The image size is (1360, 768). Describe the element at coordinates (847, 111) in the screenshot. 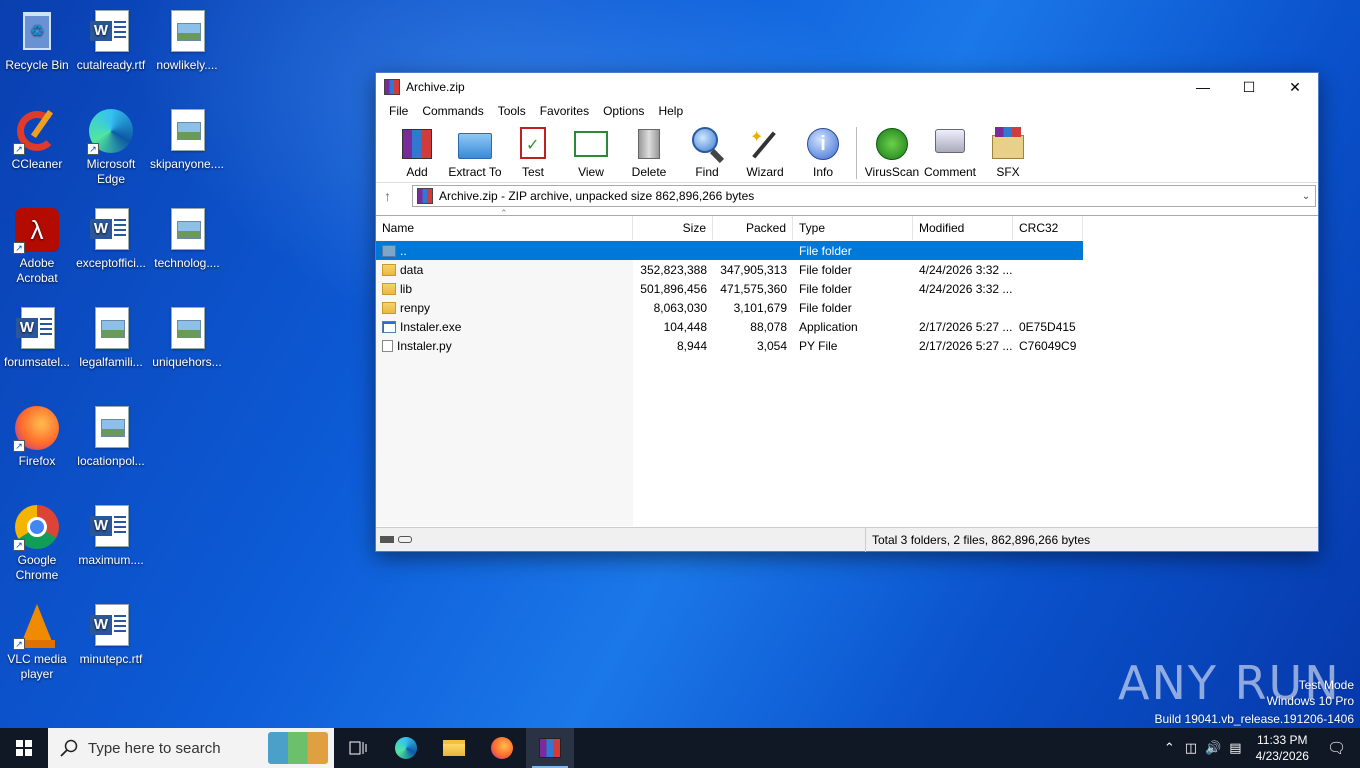

I see `menu-bar: File Commands Tools Favorites Options Help` at that location.